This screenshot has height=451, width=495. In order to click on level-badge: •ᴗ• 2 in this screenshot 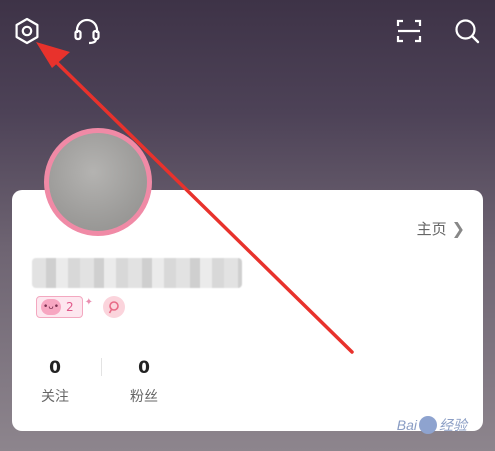, I will do `click(59, 307)`.